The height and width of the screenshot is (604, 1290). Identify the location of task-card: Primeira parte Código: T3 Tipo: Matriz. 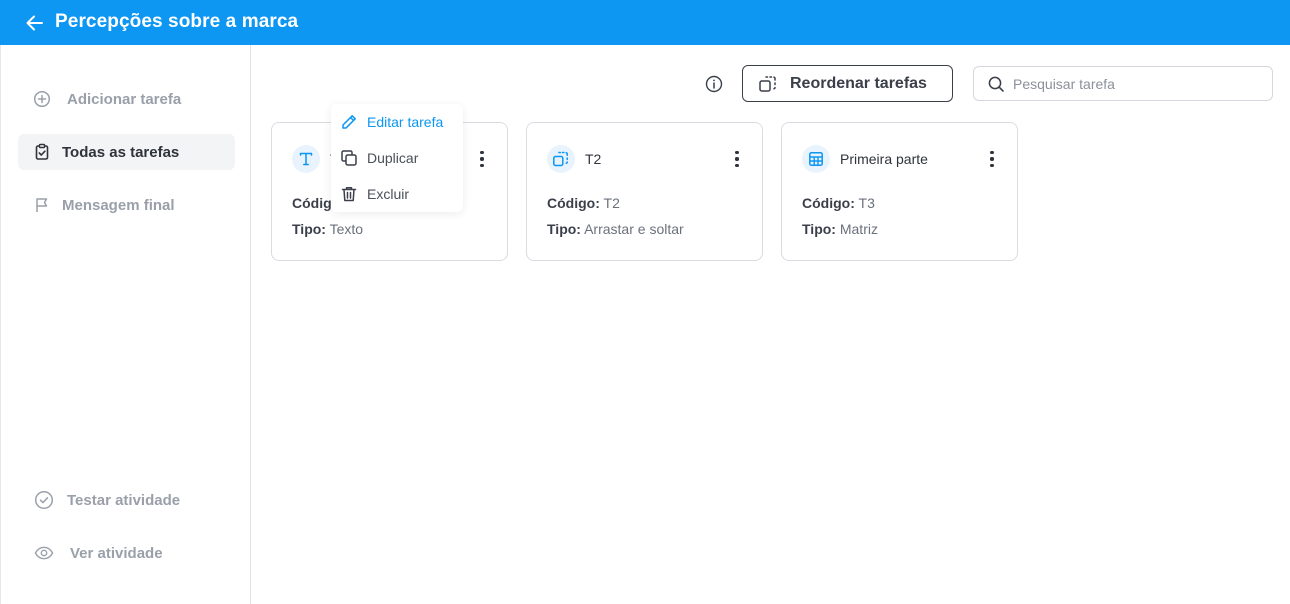
(899, 191).